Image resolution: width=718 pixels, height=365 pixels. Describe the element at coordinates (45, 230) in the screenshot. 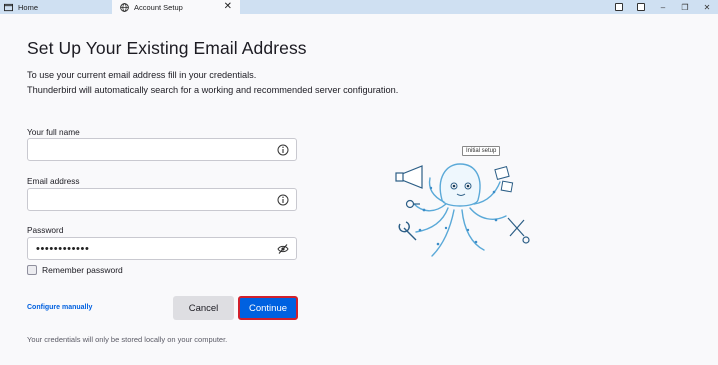

I see `password-label: Password` at that location.